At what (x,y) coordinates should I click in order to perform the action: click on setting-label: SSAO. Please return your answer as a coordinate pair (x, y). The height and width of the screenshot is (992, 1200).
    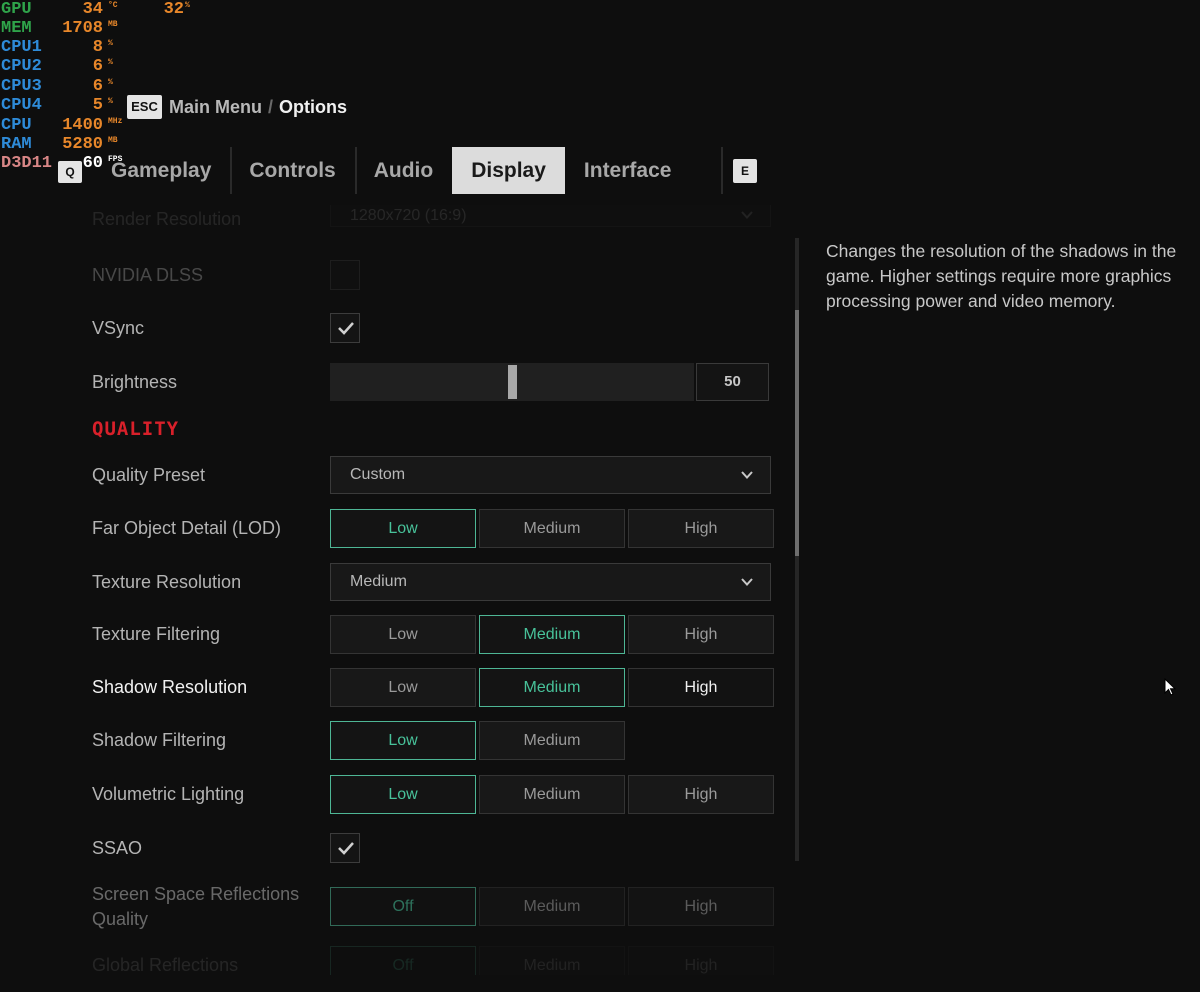
    Looking at the image, I should click on (117, 848).